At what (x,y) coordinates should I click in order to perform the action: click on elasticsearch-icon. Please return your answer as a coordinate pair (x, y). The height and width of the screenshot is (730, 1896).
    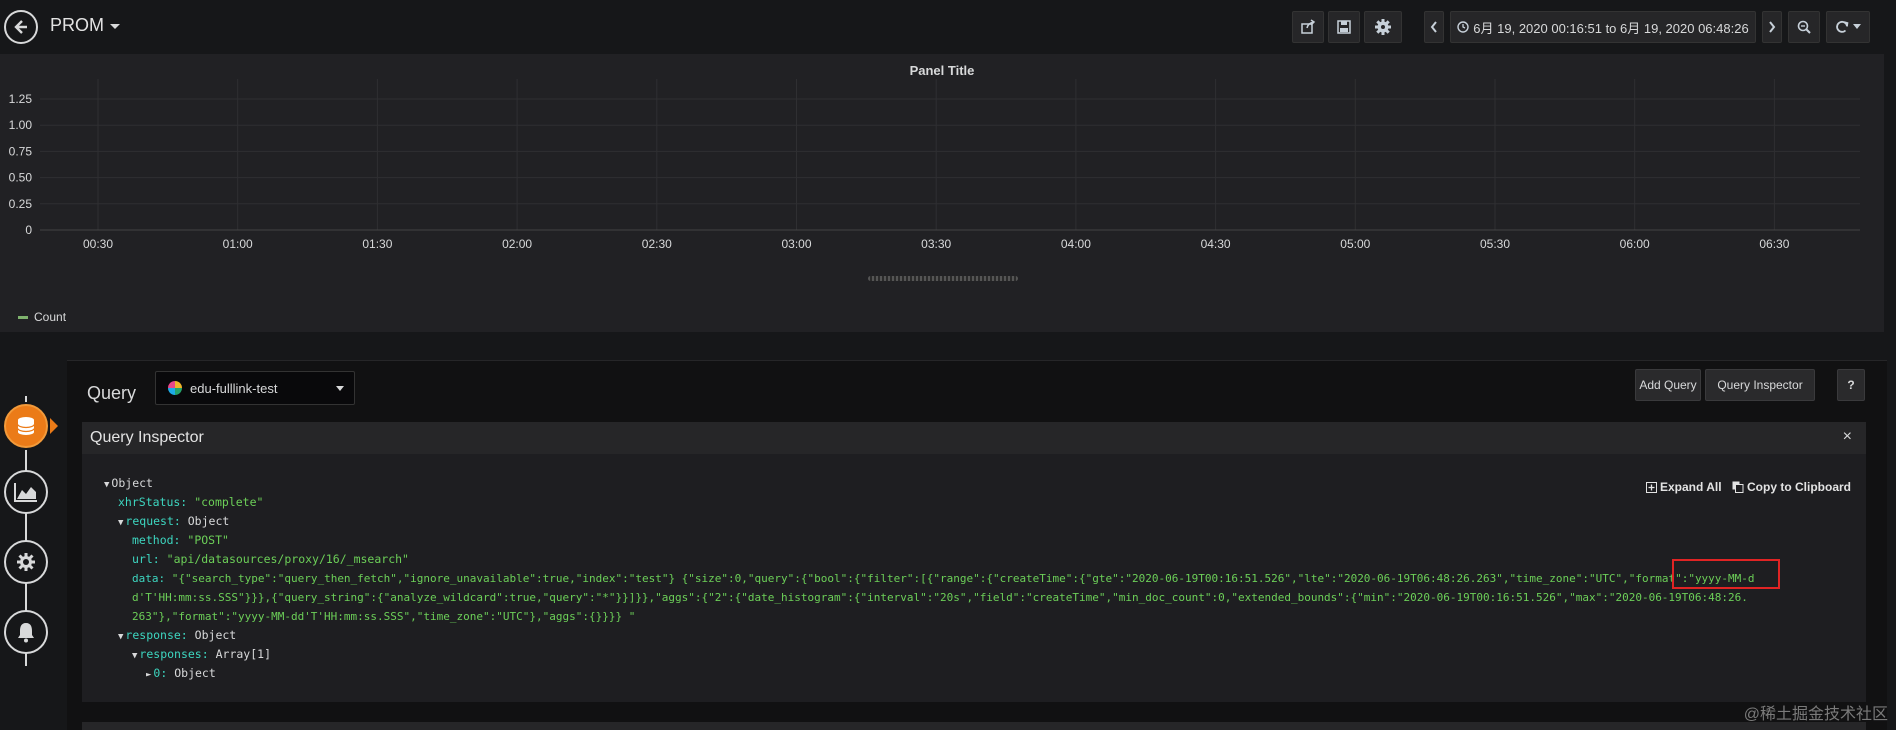
    Looking at the image, I should click on (175, 388).